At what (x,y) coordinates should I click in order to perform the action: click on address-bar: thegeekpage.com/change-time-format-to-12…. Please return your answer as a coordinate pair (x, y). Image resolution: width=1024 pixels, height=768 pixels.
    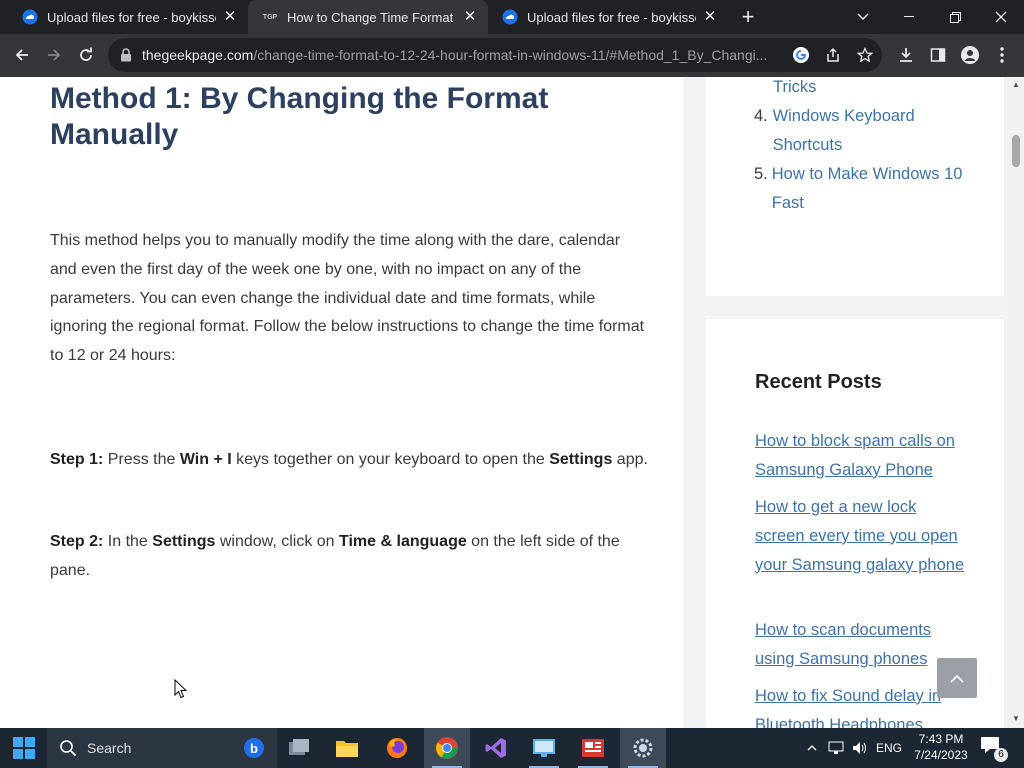
    Looking at the image, I should click on (495, 55).